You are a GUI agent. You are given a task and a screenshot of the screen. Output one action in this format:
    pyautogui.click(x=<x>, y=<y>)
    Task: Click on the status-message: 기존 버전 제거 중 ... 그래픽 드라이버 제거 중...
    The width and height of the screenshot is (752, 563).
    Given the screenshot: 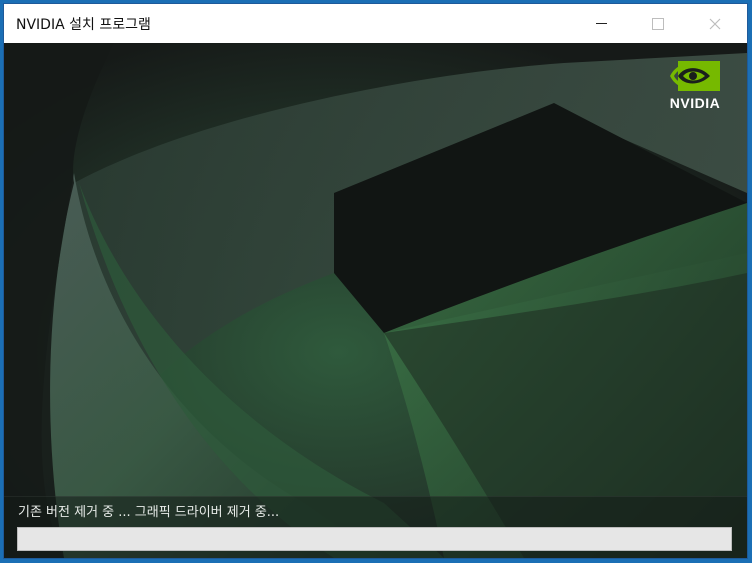 What is the action you would take?
    pyautogui.click(x=149, y=512)
    